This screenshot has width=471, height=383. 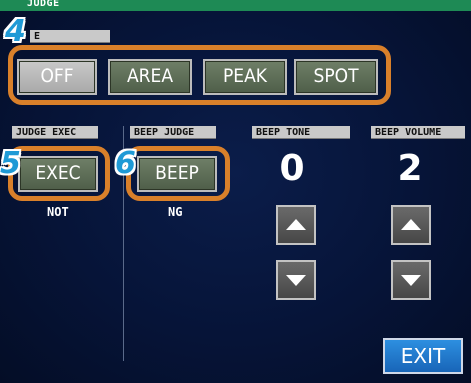 What do you see at coordinates (410, 168) in the screenshot?
I see `beep-volume-value: 2` at bounding box center [410, 168].